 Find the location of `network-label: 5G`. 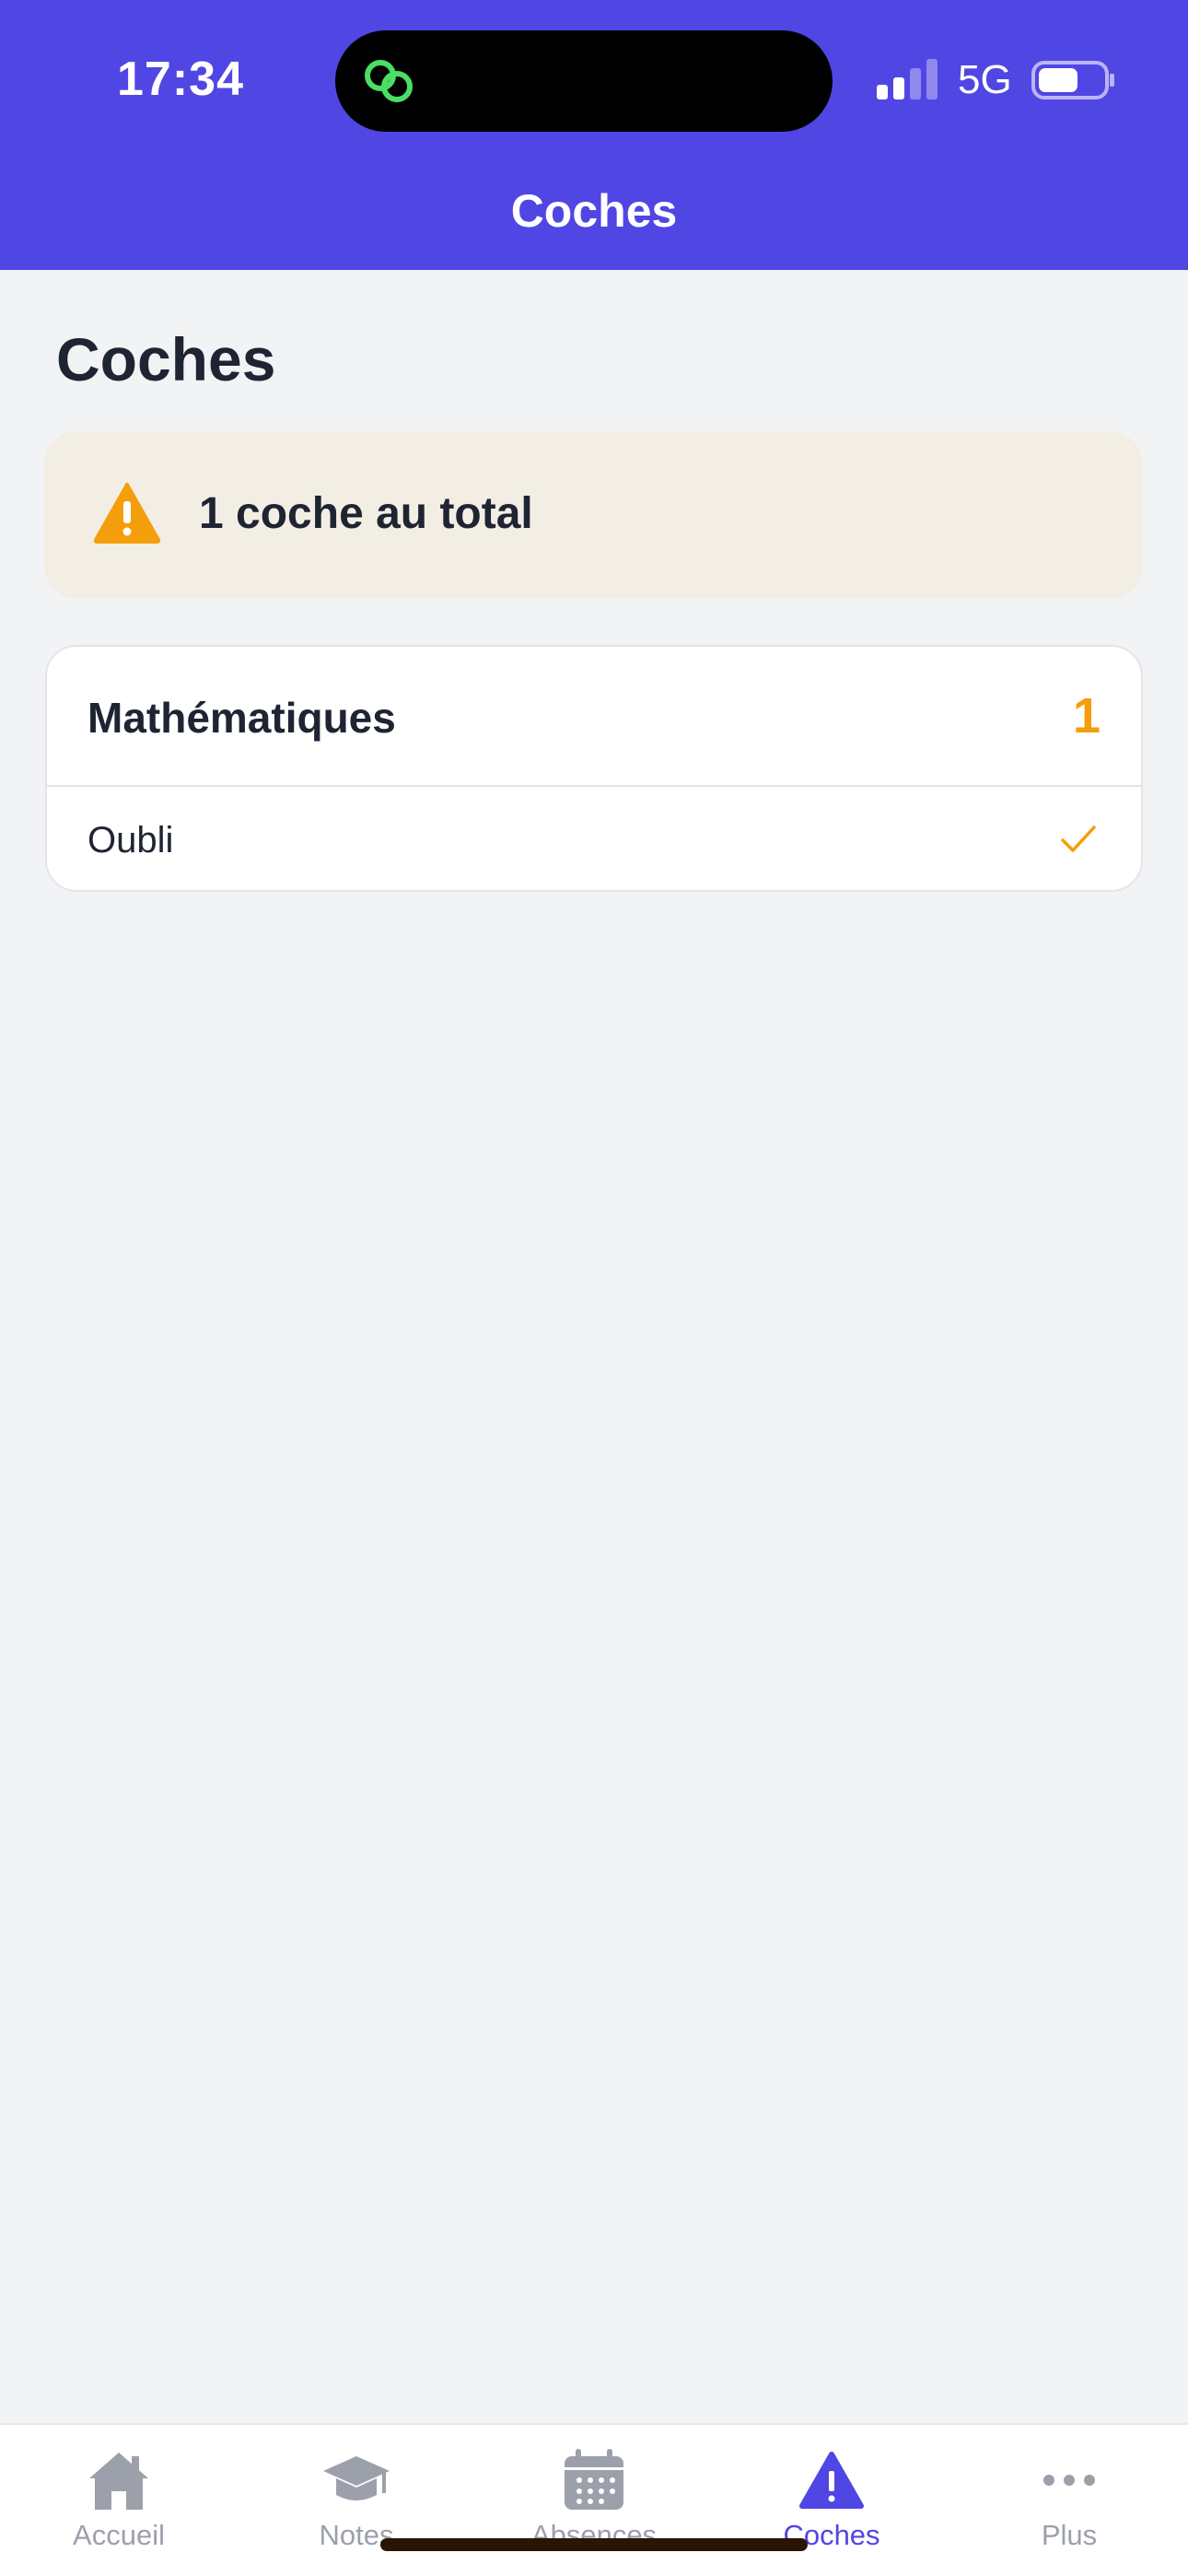

network-label: 5G is located at coordinates (985, 79).